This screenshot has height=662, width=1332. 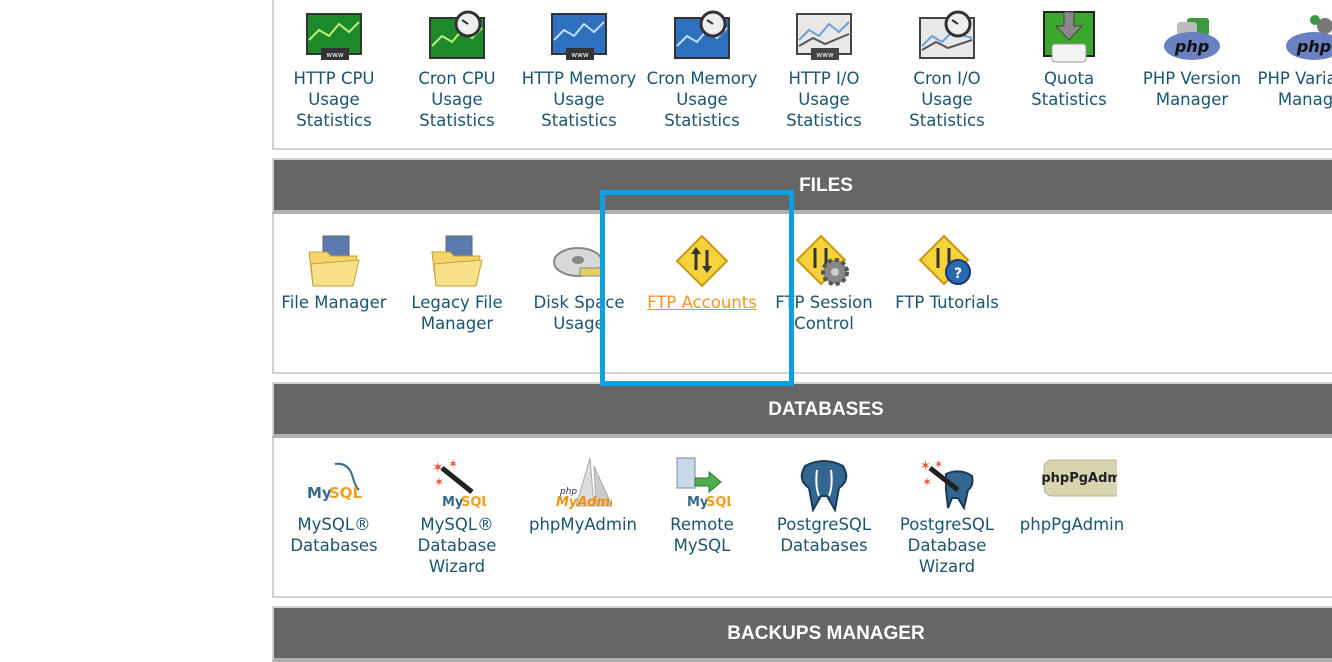 I want to click on item-label: phpPgAdmin, so click(x=1072, y=524).